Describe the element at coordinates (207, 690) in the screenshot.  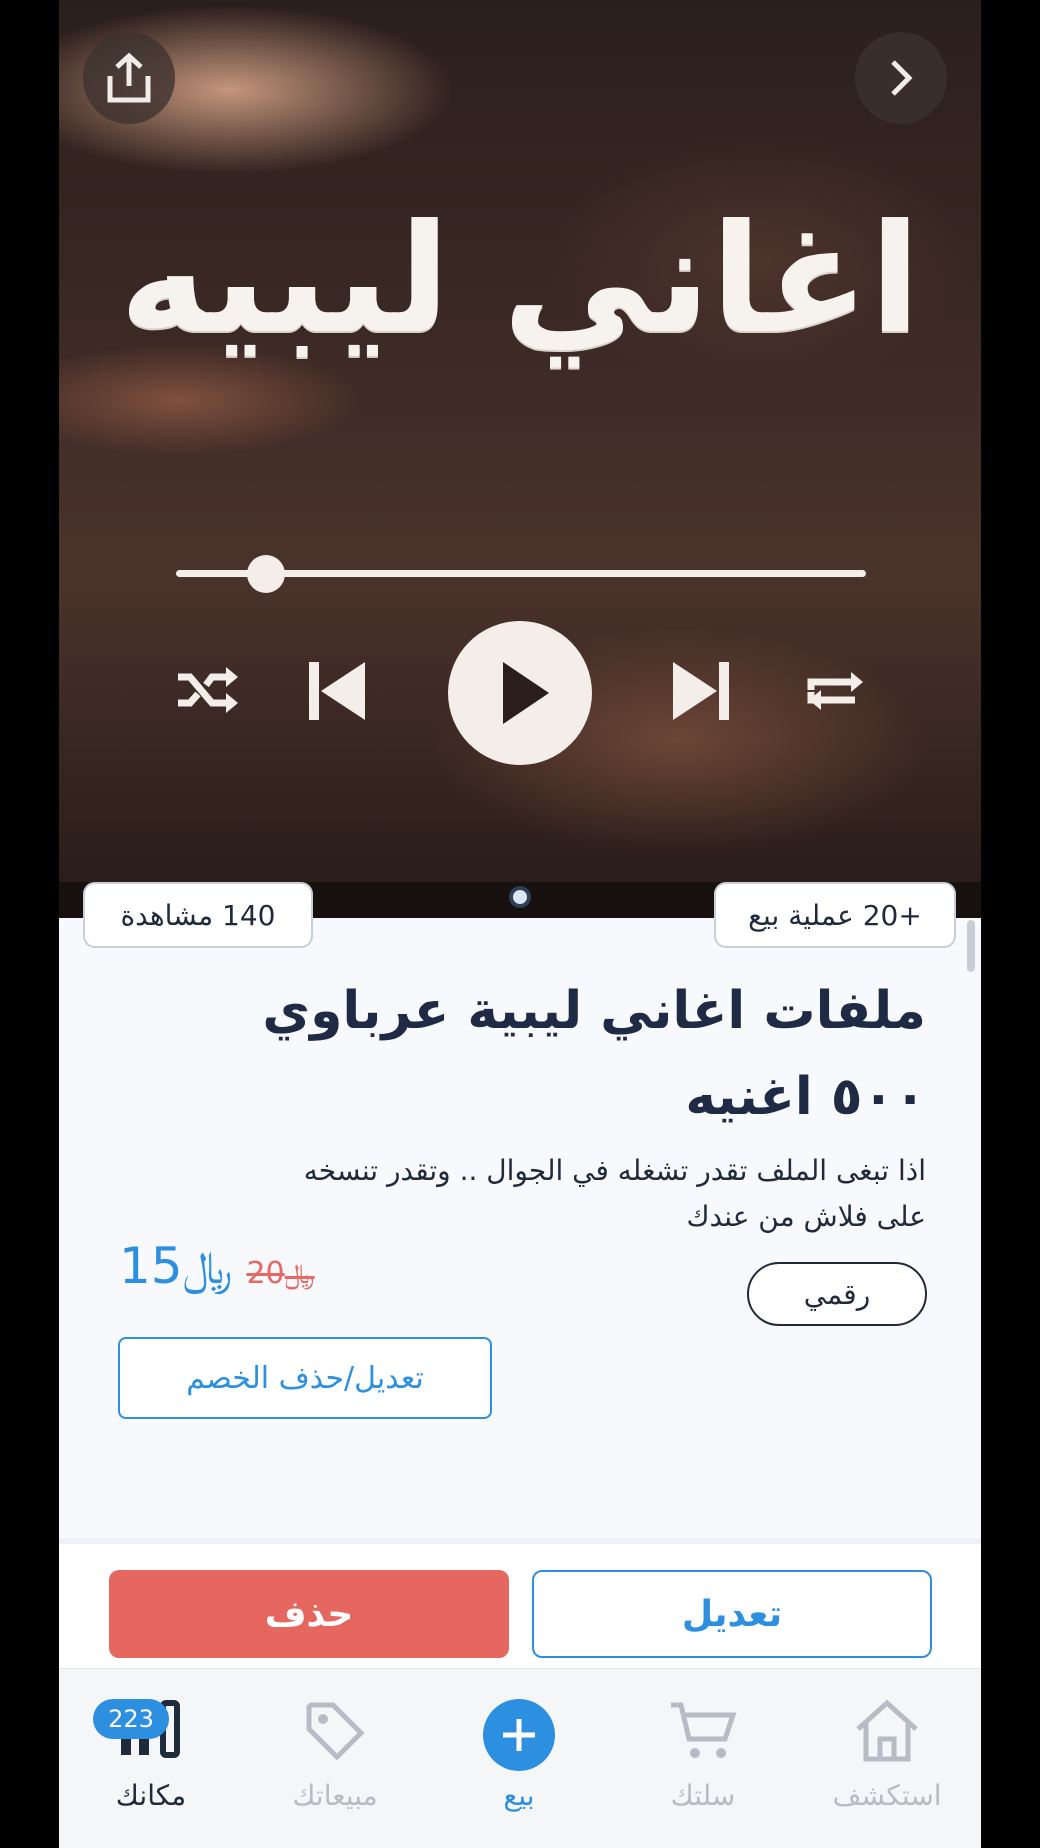
I see `shuffle-icon` at that location.